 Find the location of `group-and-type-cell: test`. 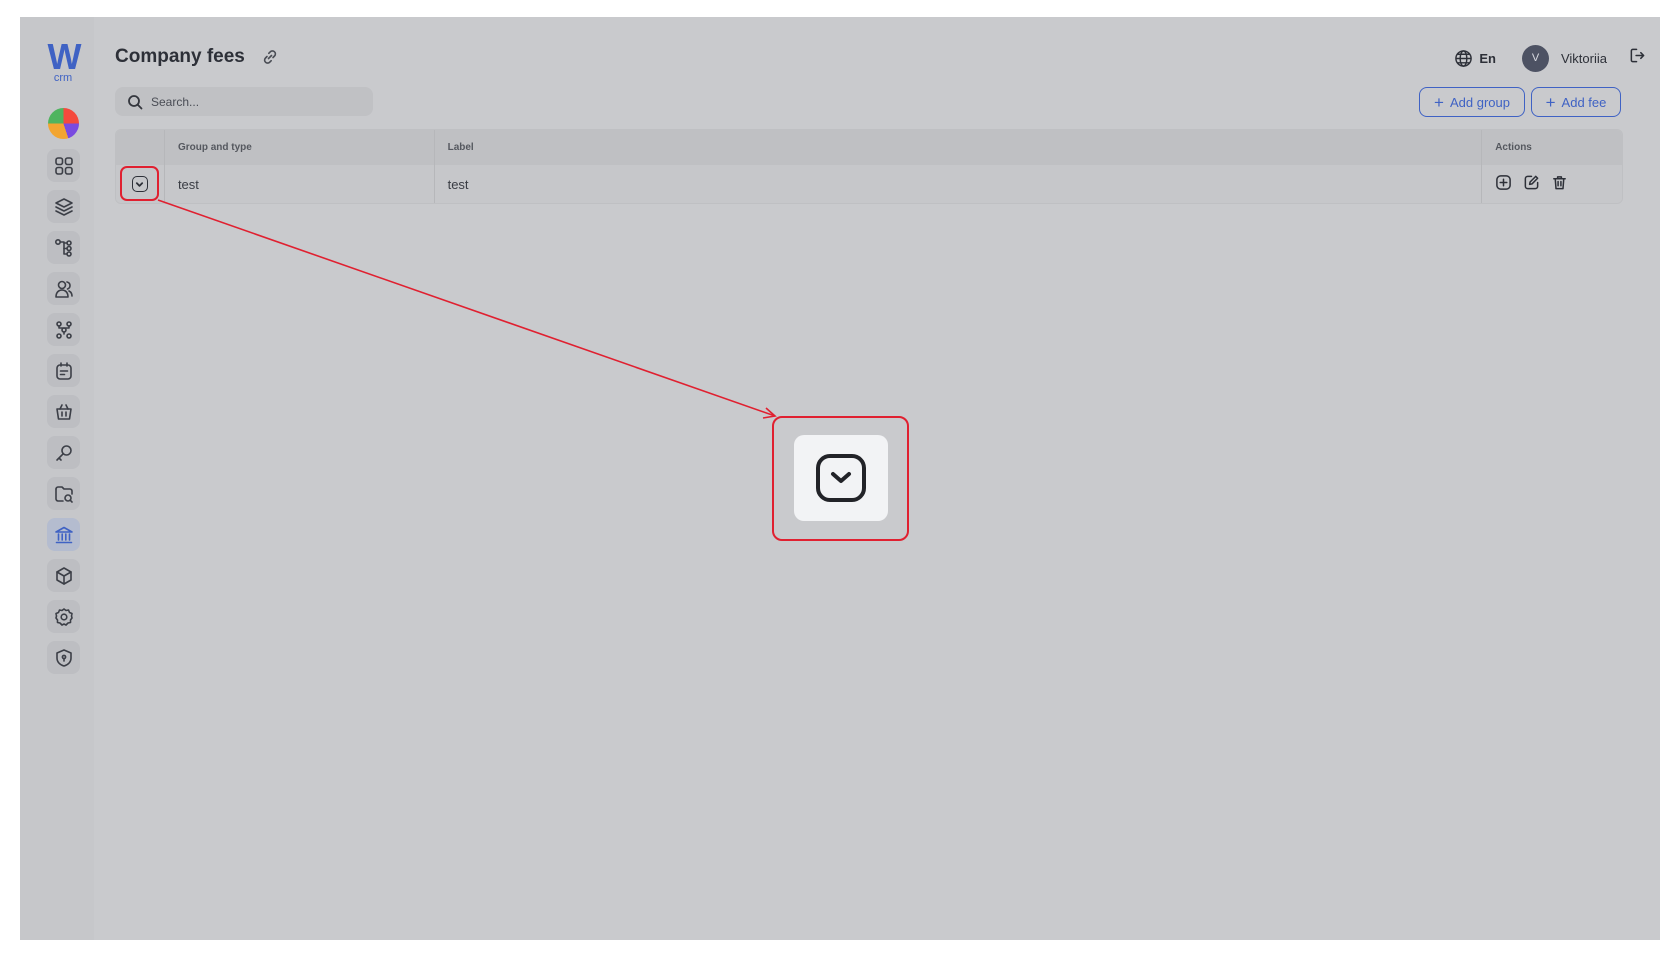

group-and-type-cell: test is located at coordinates (300, 184).